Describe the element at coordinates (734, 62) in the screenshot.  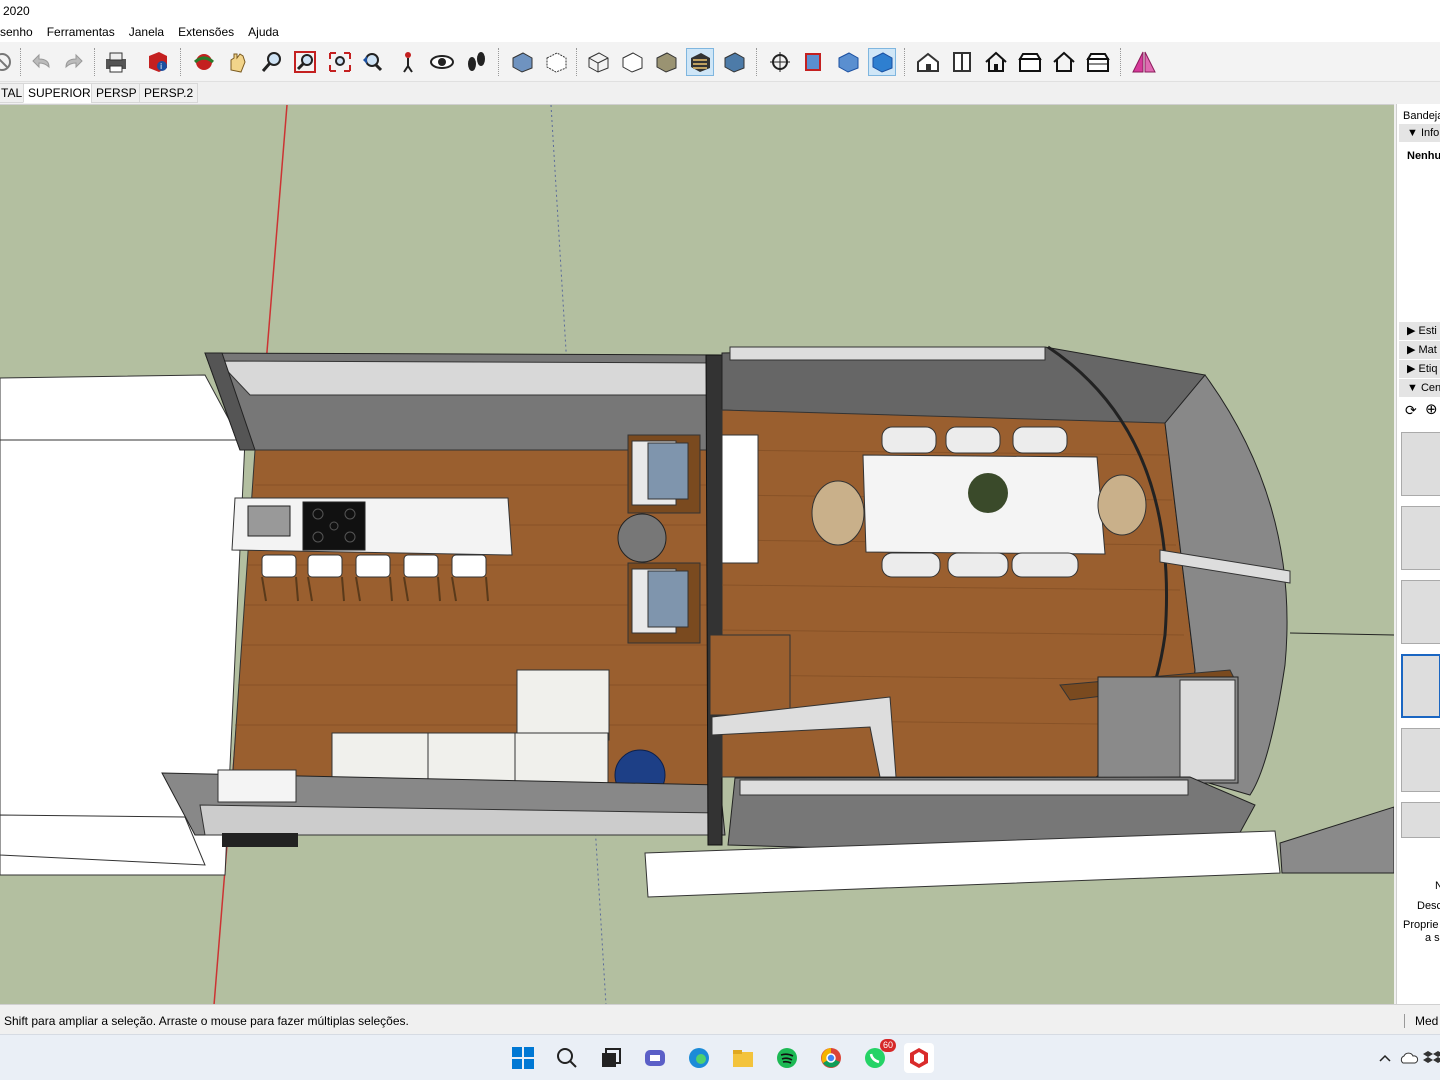
I see `monochrome-icon` at that location.